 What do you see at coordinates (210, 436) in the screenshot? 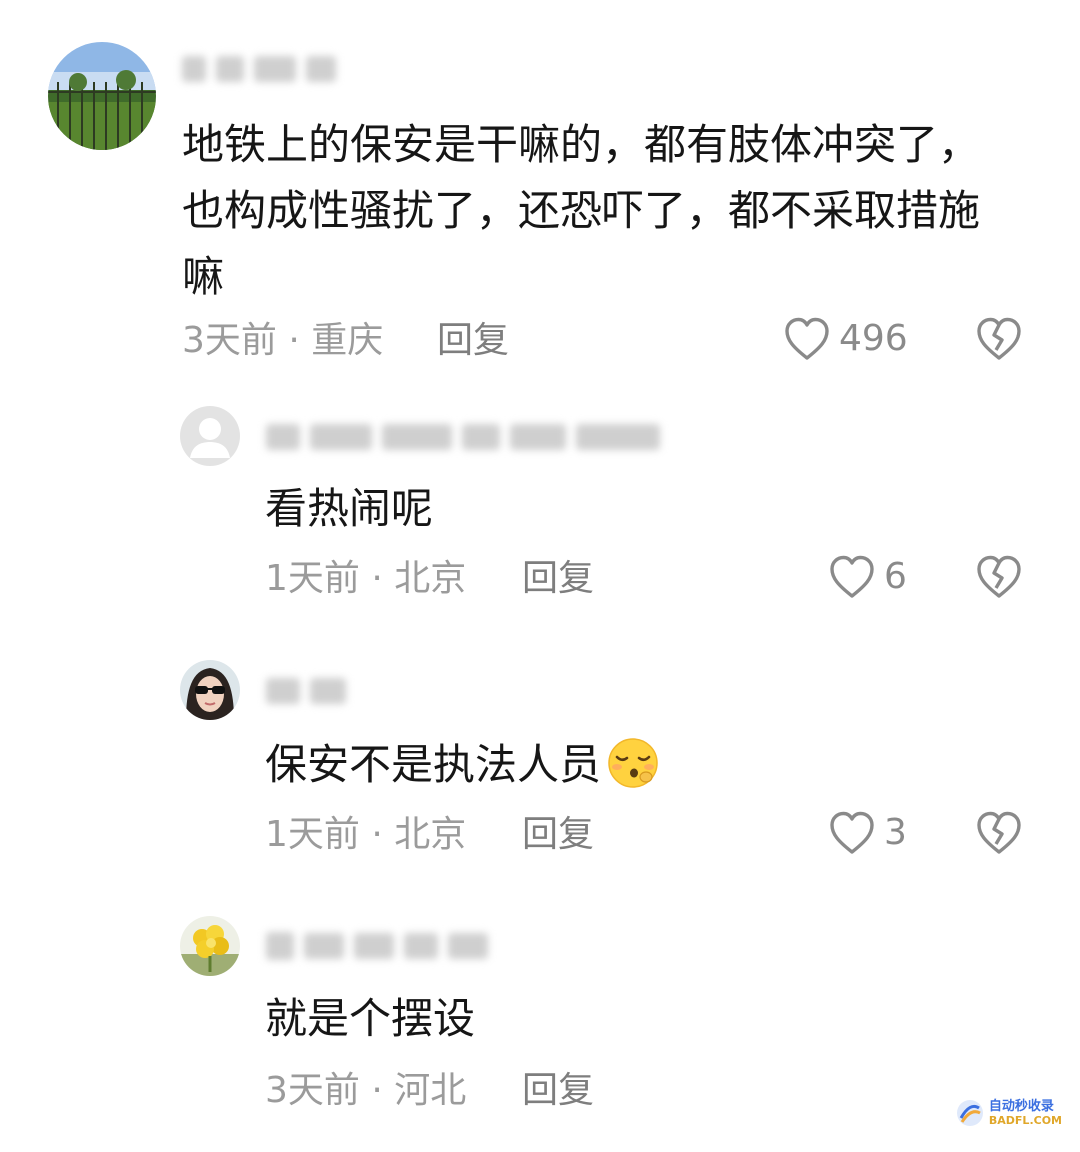
I see `avatar-default` at bounding box center [210, 436].